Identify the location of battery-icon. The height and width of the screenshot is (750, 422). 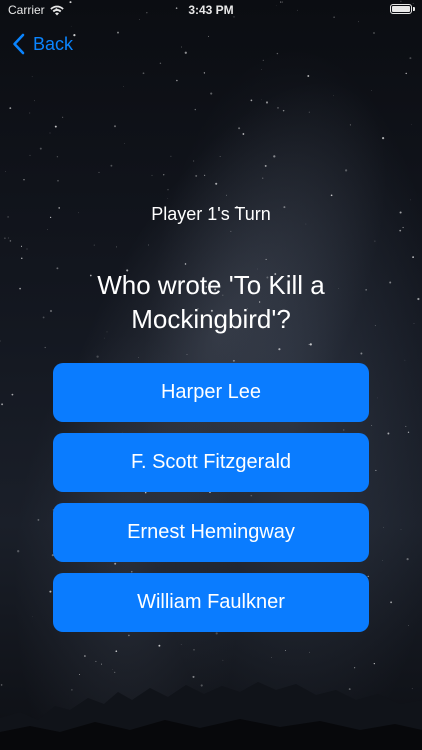
(402, 9).